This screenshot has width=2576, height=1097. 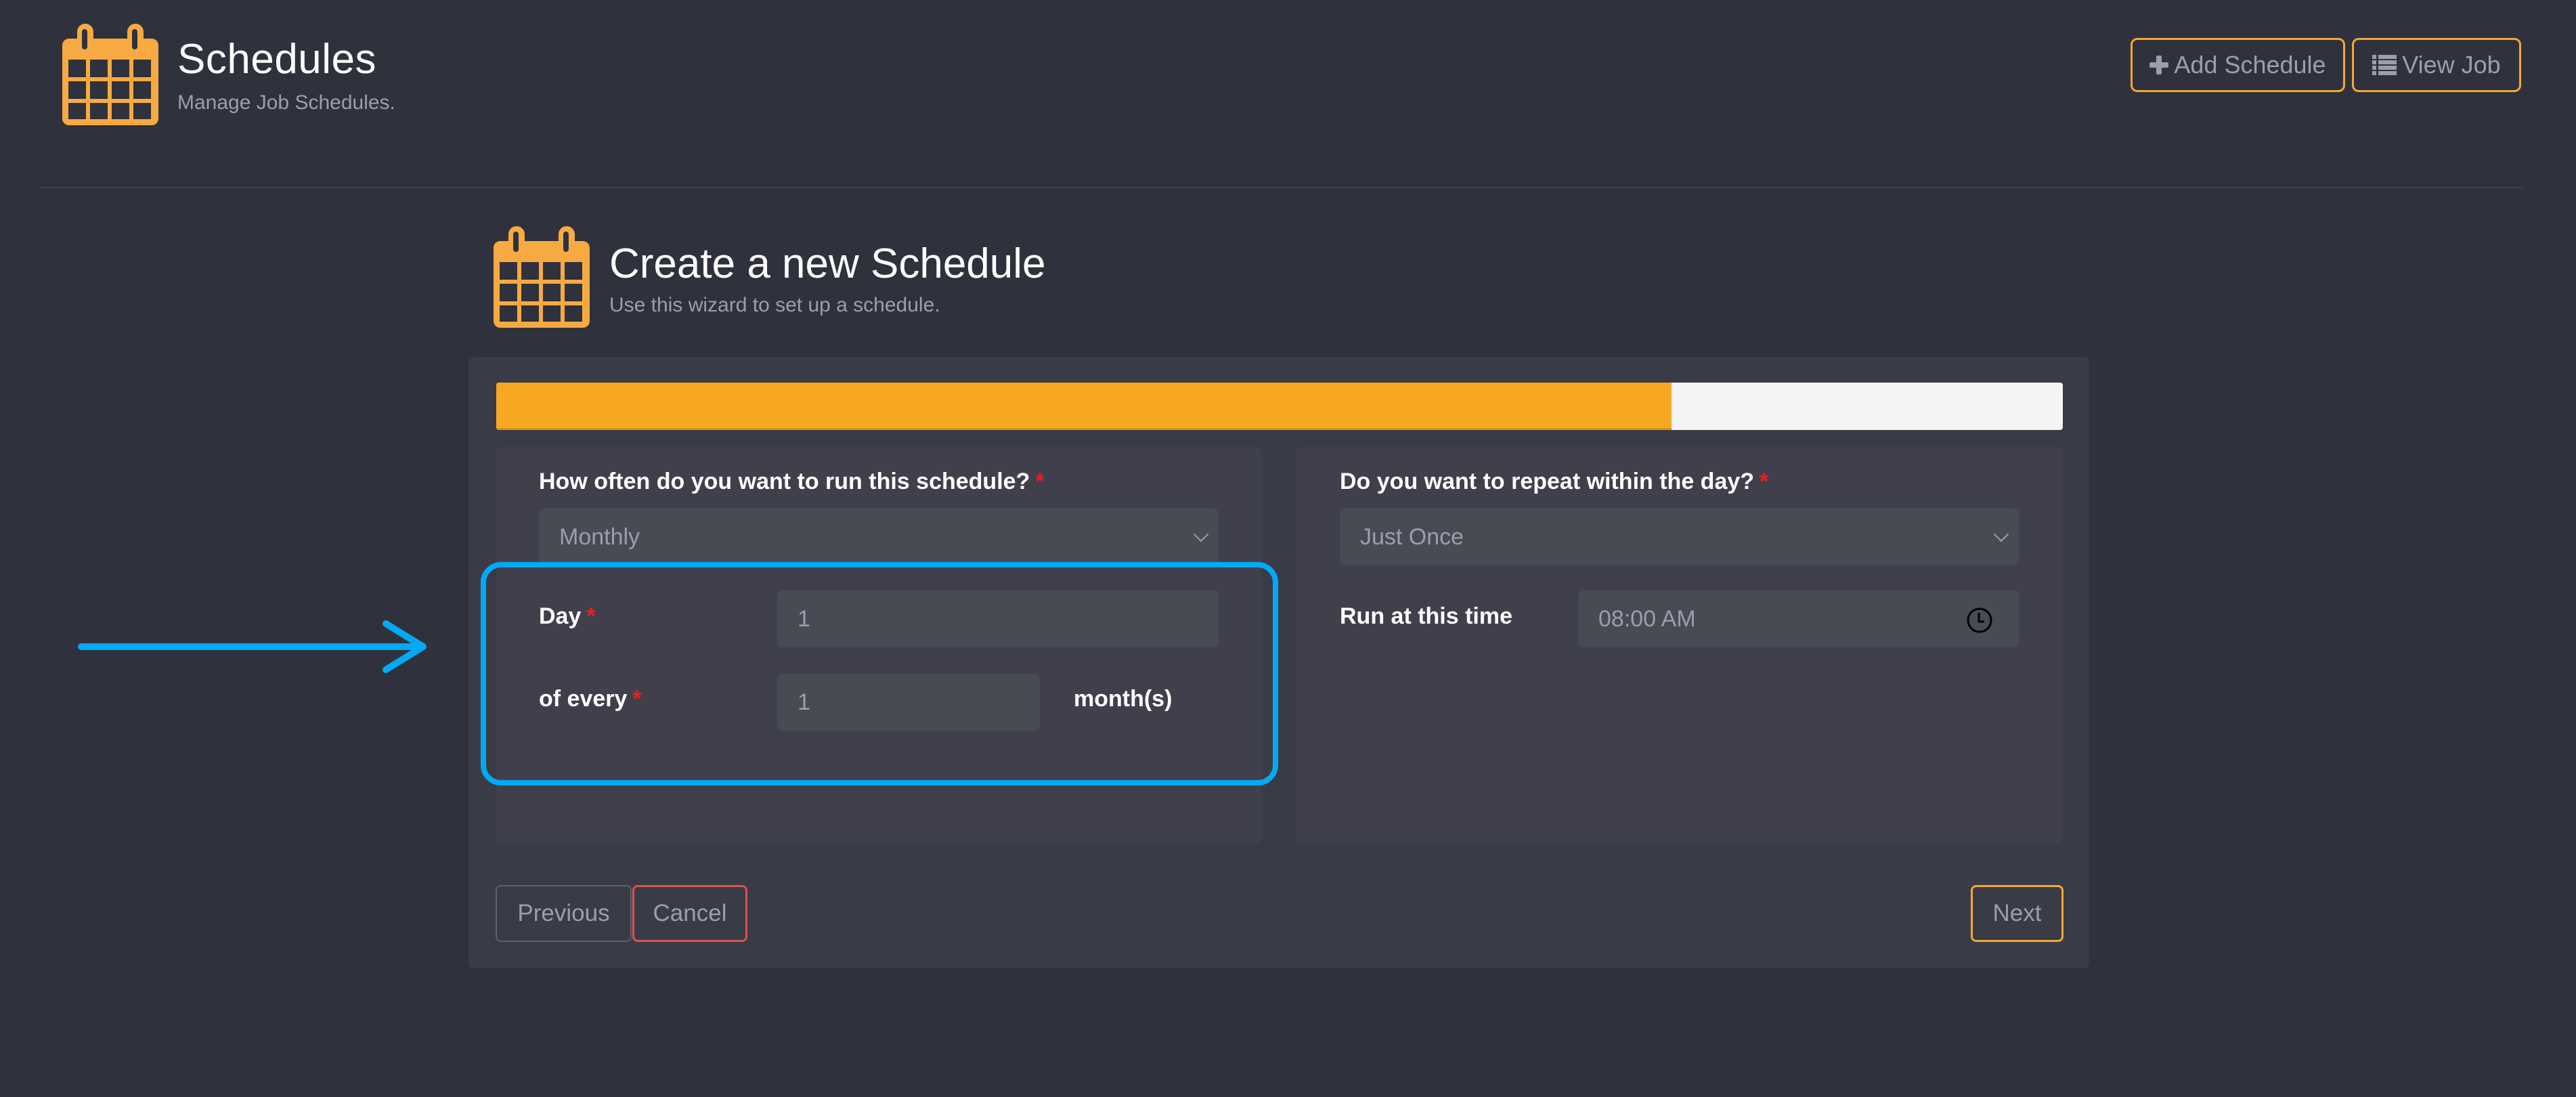 I want to click on cancel-button: Cancel, so click(x=689, y=913).